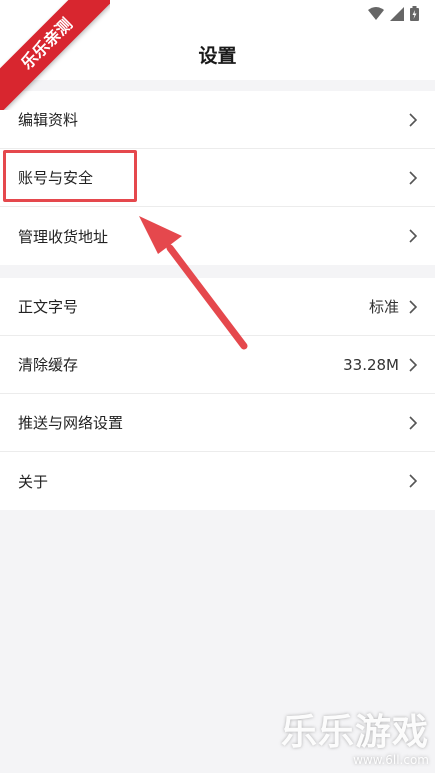 This screenshot has width=435, height=773. I want to click on status-icons, so click(393, 13).